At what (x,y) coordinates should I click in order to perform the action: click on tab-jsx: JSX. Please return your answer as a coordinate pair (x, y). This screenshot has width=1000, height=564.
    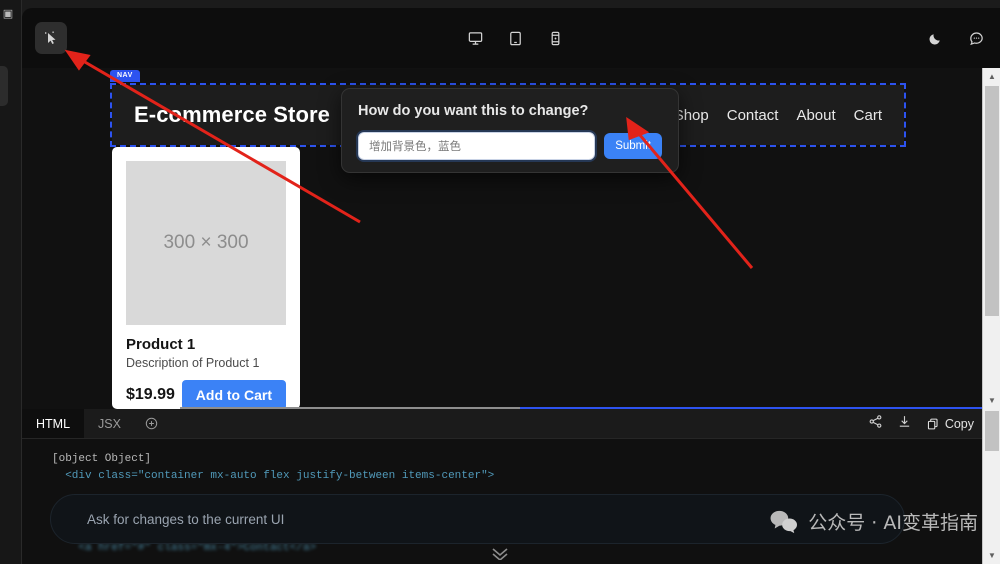
    Looking at the image, I should click on (109, 423).